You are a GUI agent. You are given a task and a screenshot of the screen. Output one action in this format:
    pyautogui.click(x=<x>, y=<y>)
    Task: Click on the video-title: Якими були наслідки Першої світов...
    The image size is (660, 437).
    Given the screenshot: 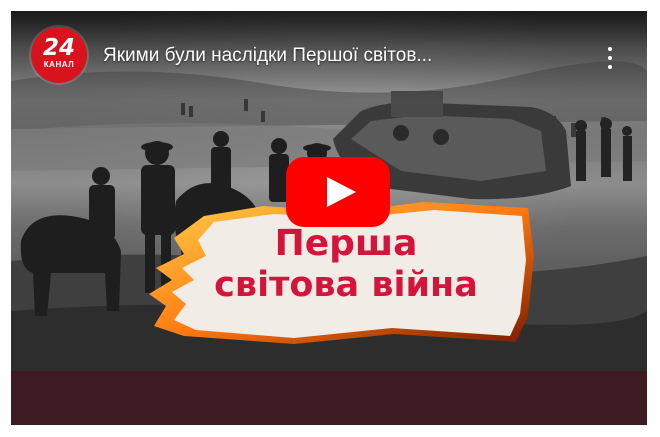 What is the action you would take?
    pyautogui.click(x=343, y=56)
    